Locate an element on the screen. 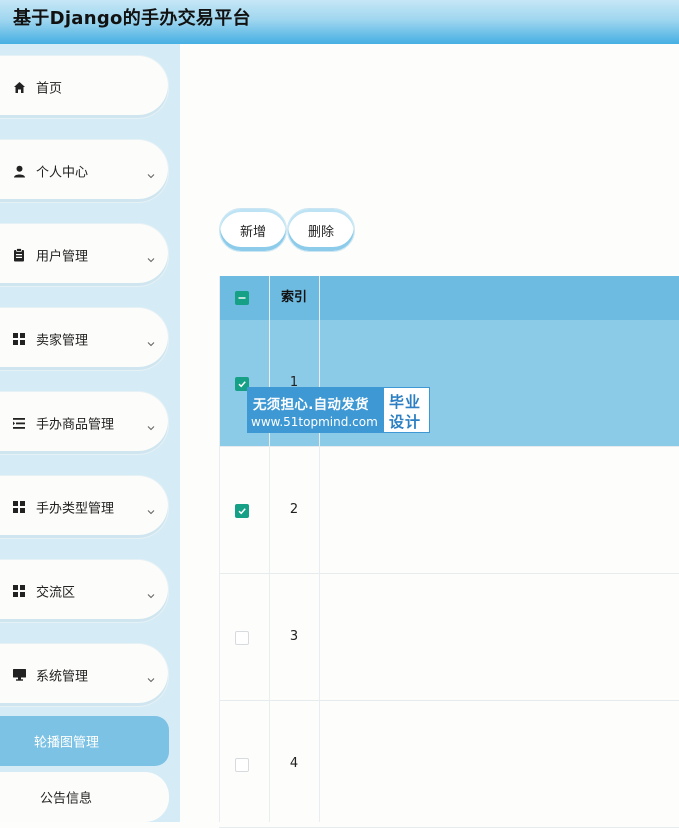 The width and height of the screenshot is (679, 828). watermark-panel: 无须担心.自动发货 www.51topmind.com is located at coordinates (315, 410).